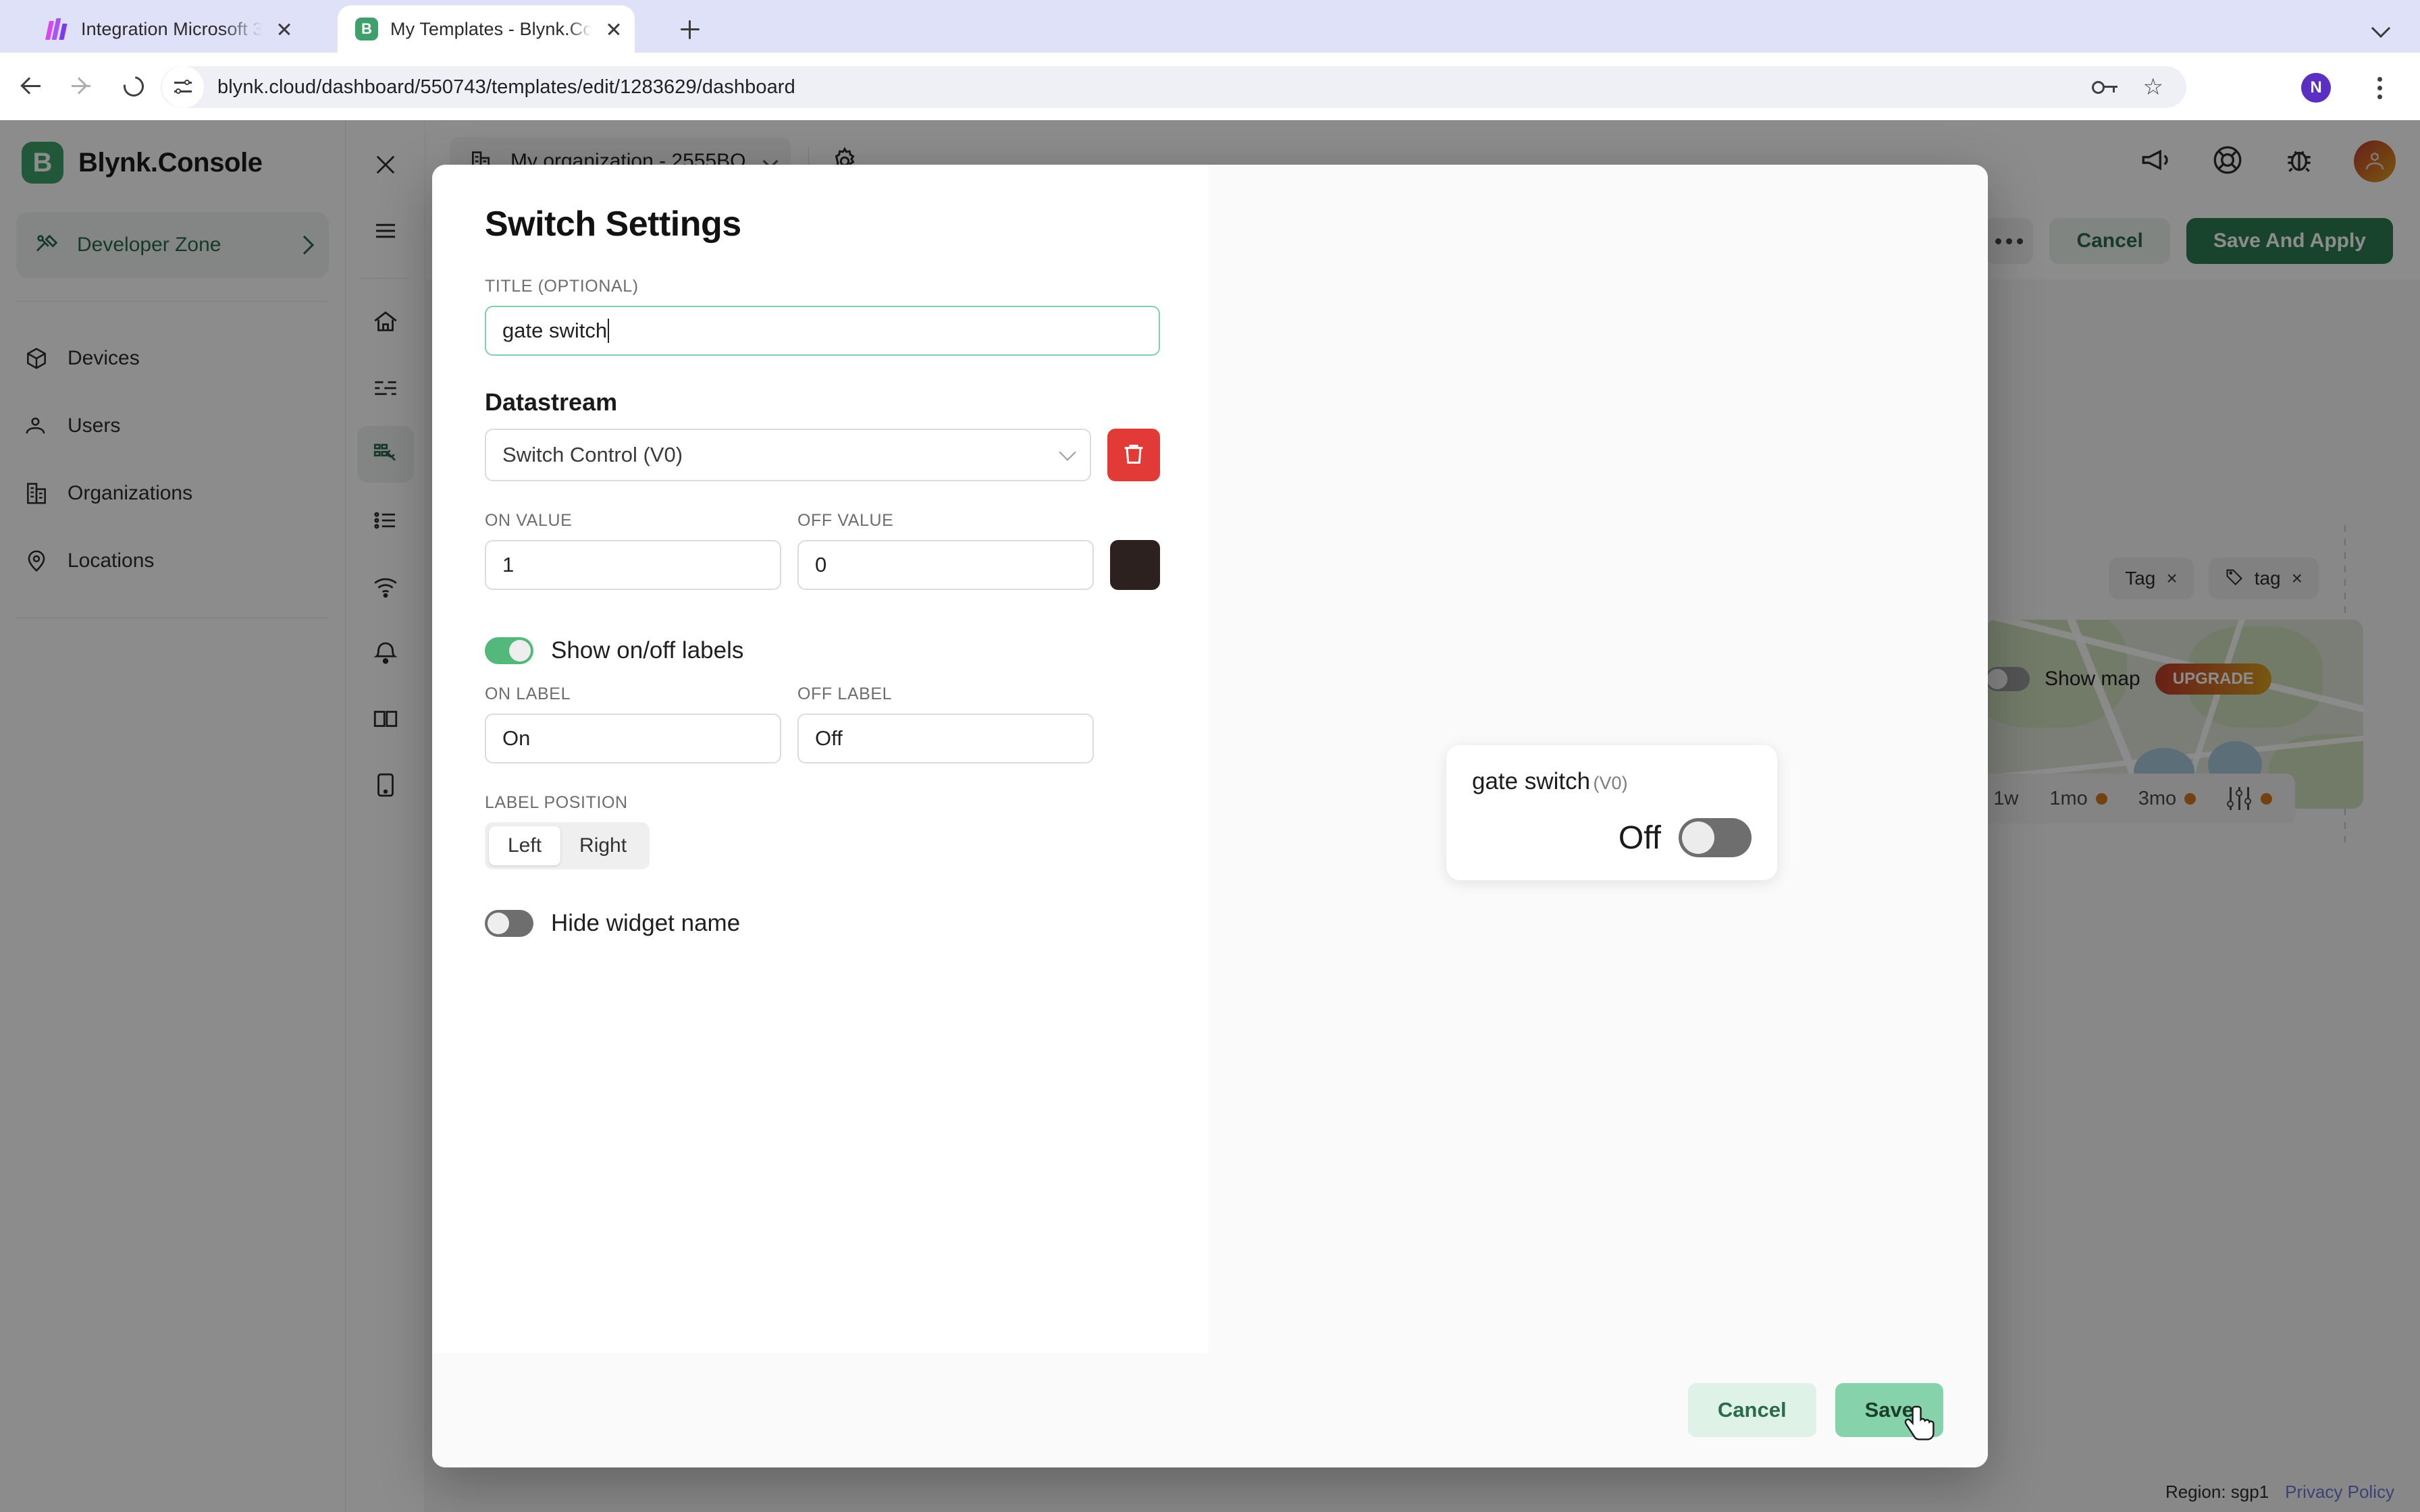 The height and width of the screenshot is (1512, 2420). I want to click on on-label-label: ON LABEL, so click(528, 693).